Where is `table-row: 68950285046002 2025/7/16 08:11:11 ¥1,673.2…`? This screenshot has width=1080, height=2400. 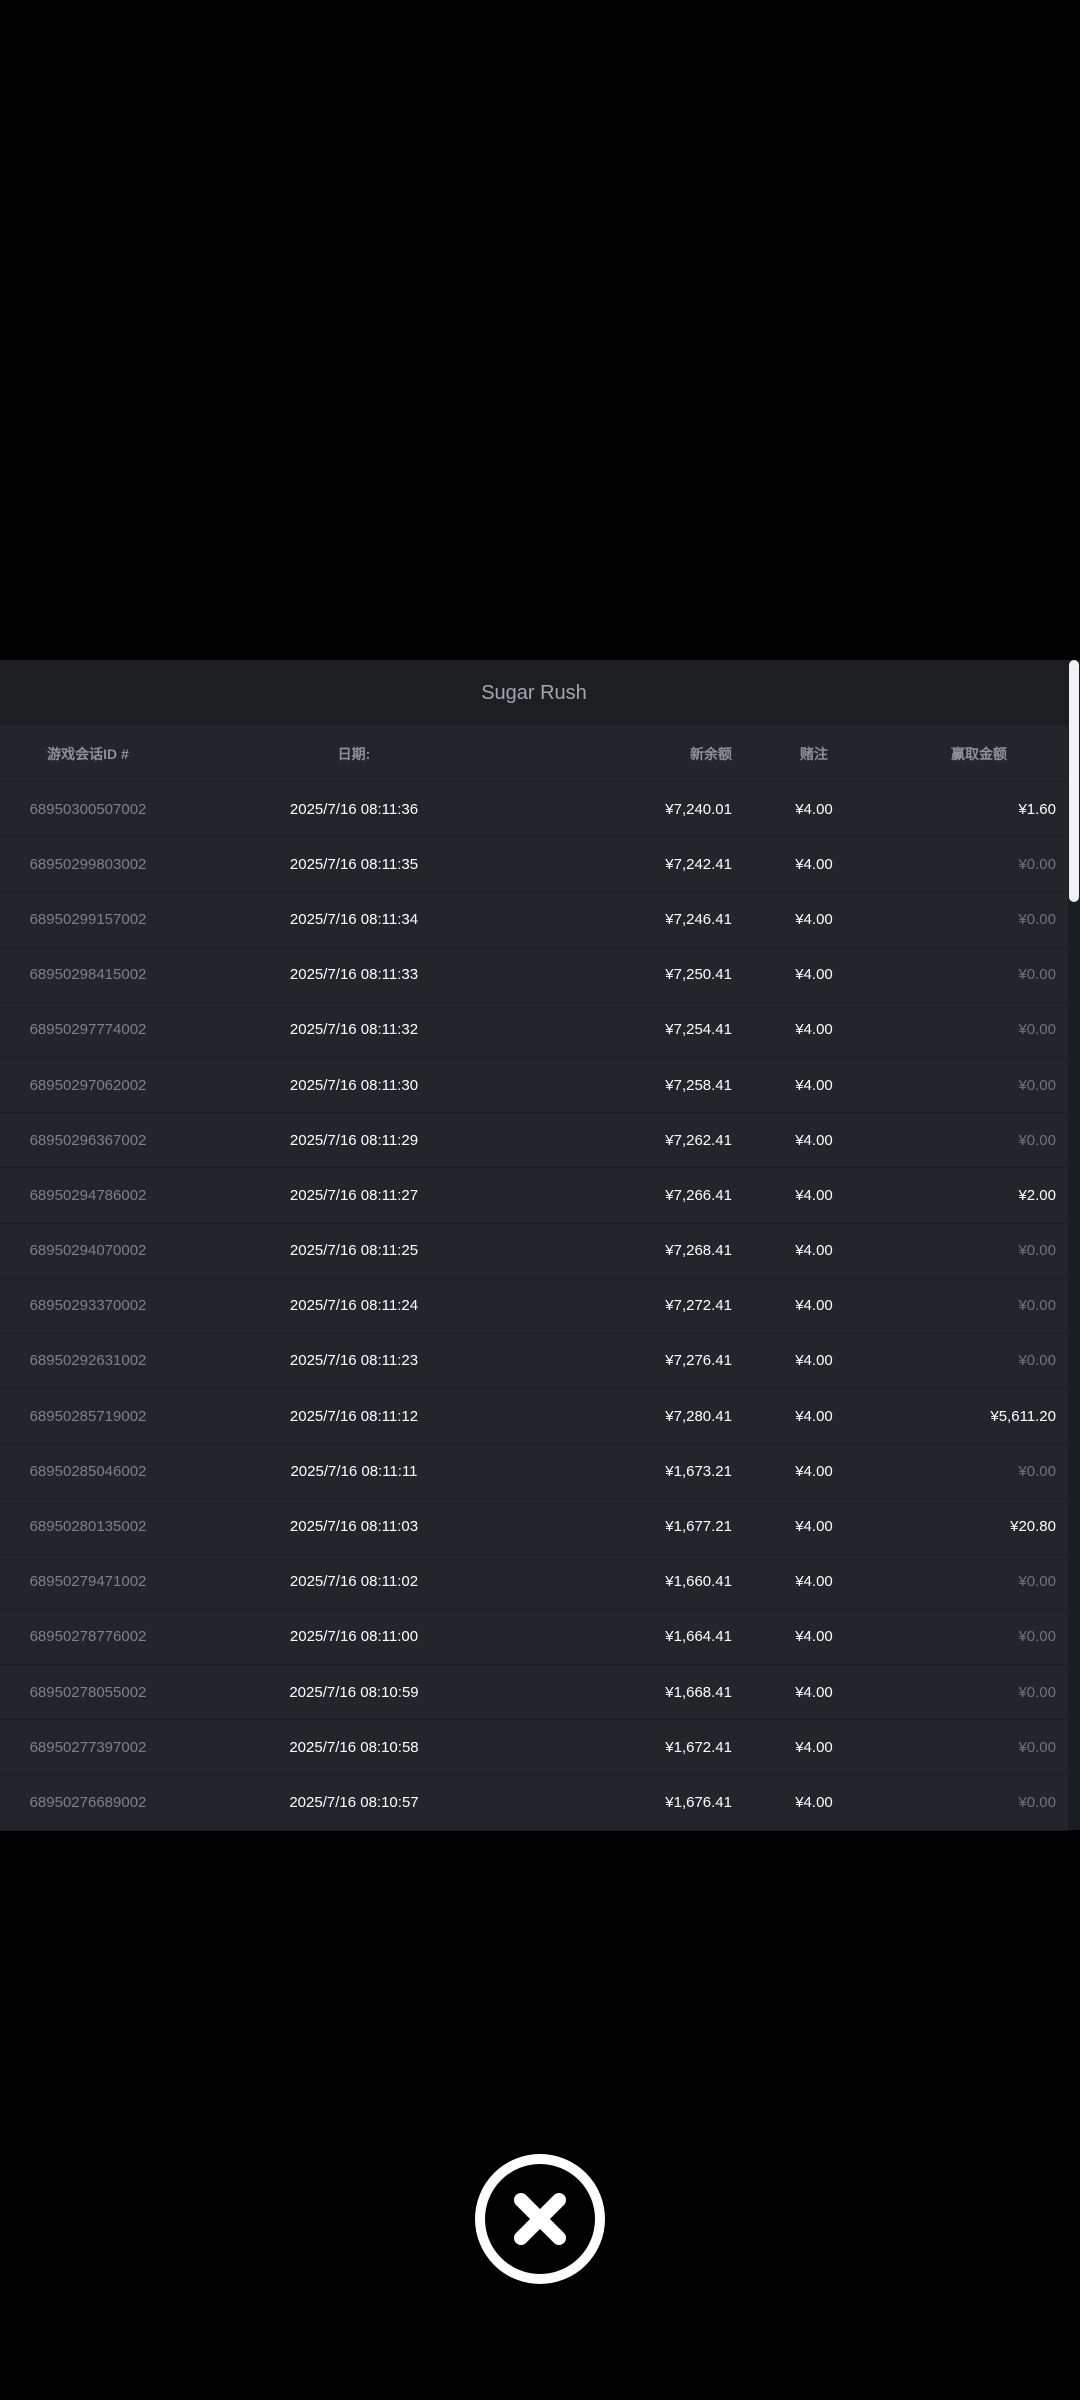
table-row: 68950285046002 2025/7/16 08:11:11 ¥1,673.2… is located at coordinates (534, 1472).